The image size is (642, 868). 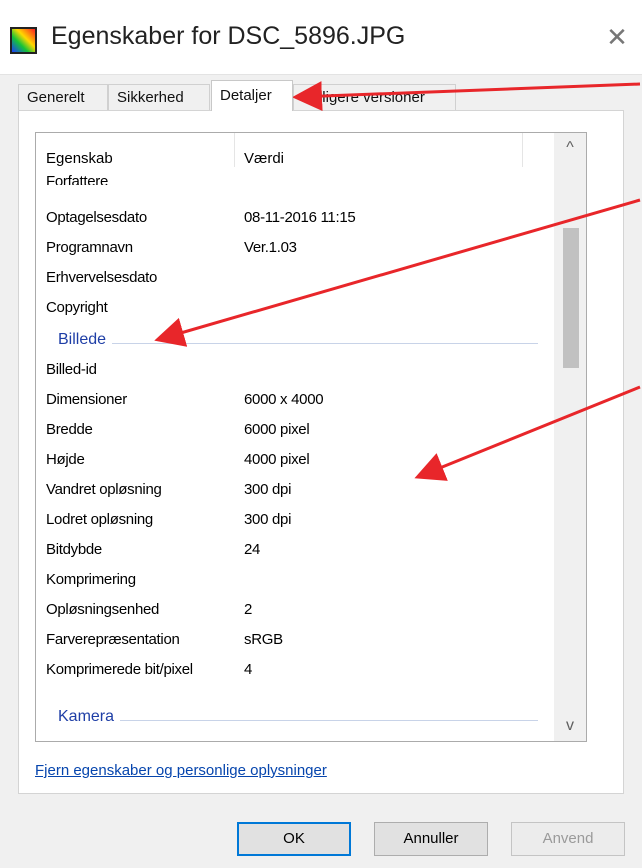 I want to click on vertical-scrollbar: ^ v, so click(x=570, y=437).